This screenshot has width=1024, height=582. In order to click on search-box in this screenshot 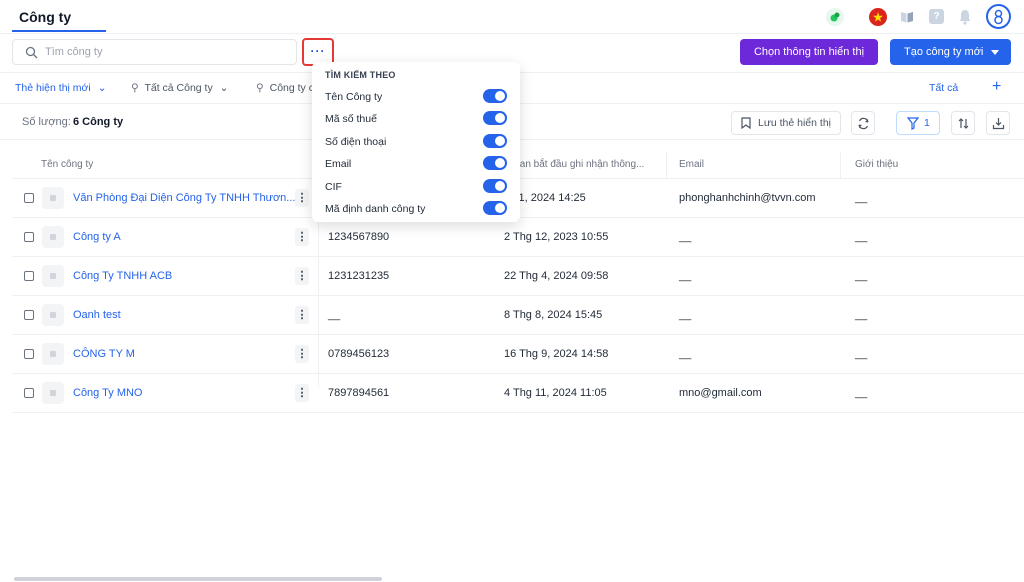, I will do `click(154, 52)`.